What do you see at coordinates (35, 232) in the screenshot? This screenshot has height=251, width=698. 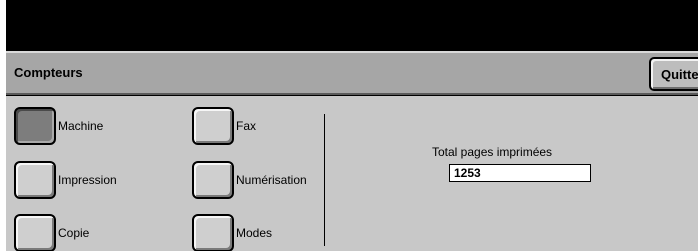 I see `copie-button` at bounding box center [35, 232].